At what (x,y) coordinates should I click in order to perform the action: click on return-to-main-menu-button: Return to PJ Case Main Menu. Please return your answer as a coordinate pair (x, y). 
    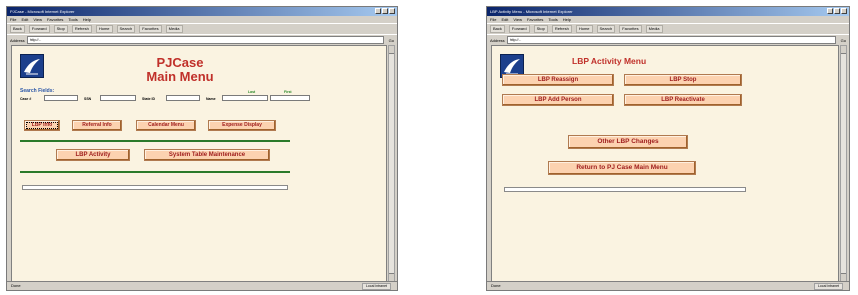
    Looking at the image, I should click on (622, 168).